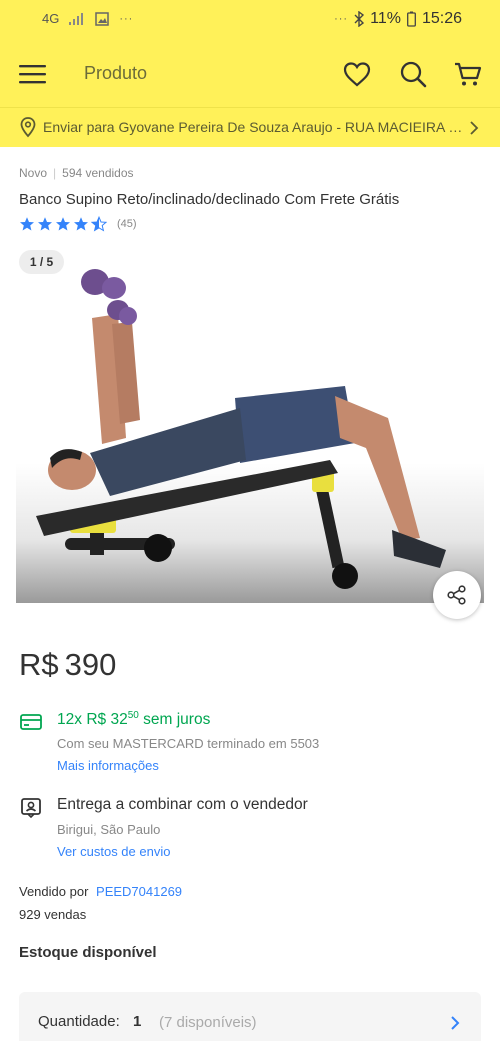  I want to click on product-condition: Novo | 594 vendidos, so click(76, 173).